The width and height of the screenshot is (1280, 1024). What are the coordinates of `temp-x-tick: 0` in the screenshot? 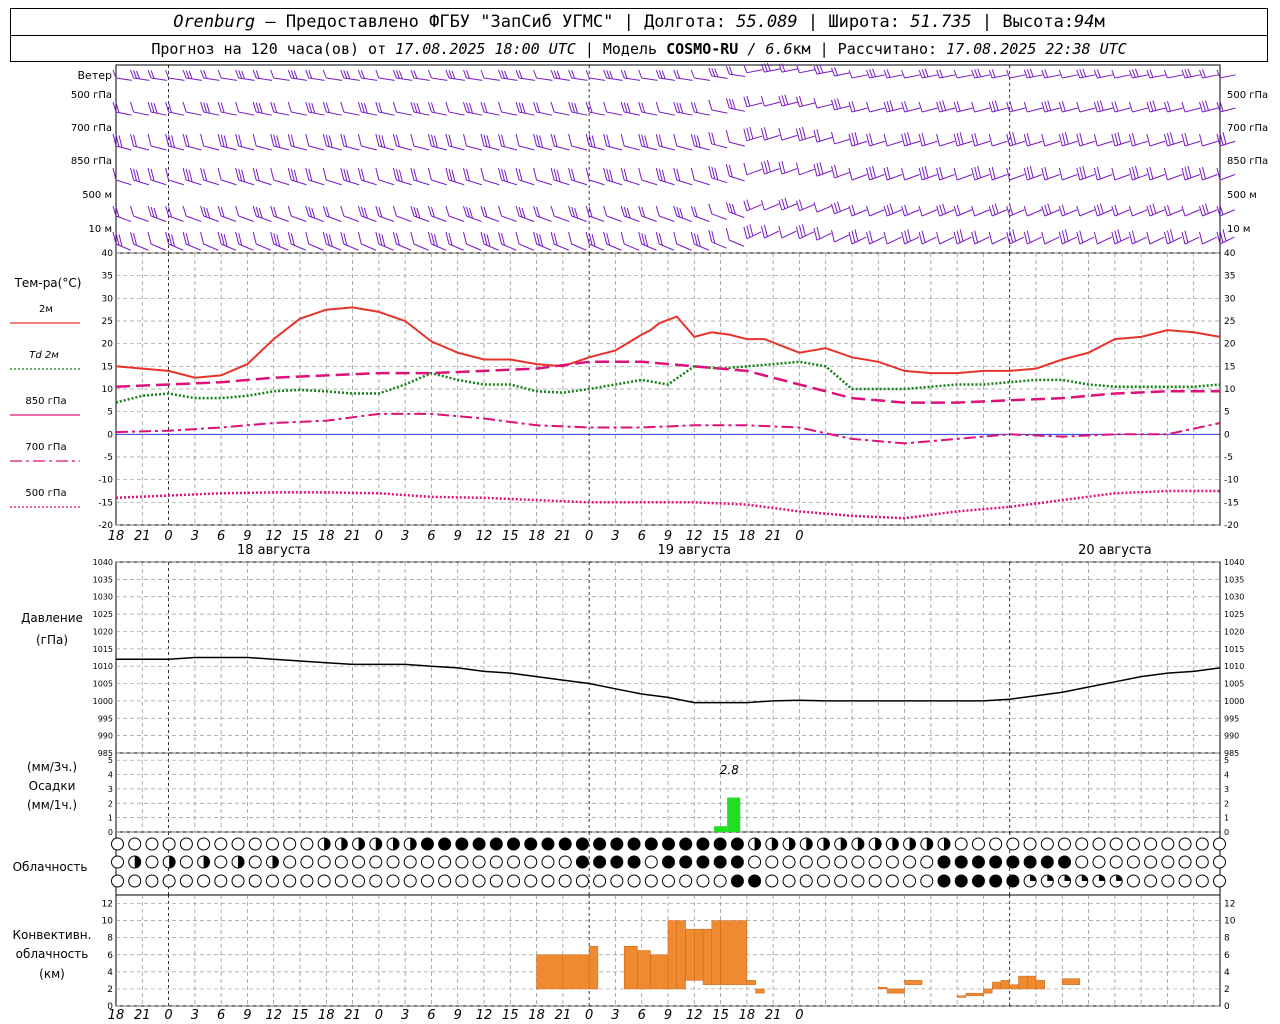 It's located at (799, 536).